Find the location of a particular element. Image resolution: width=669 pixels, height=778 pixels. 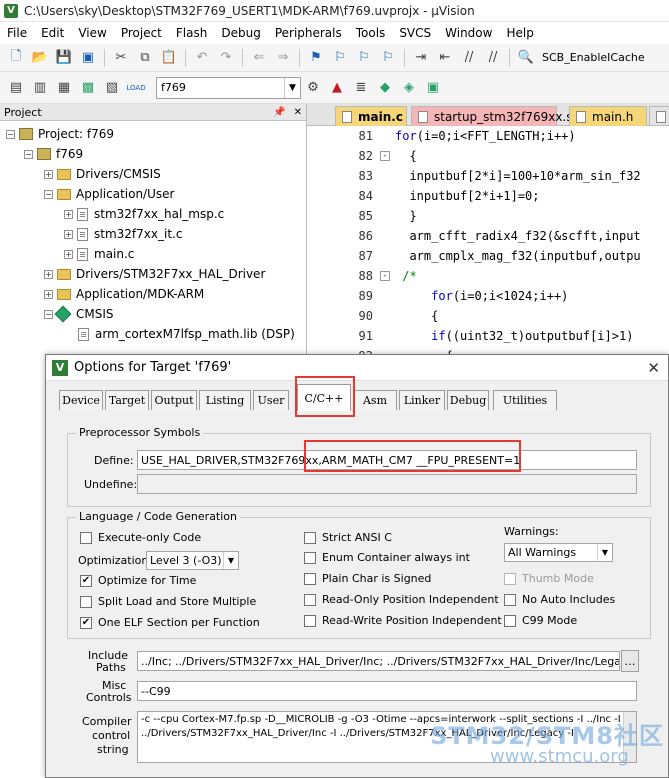

fold-toggle-icon: - is located at coordinates (385, 156).